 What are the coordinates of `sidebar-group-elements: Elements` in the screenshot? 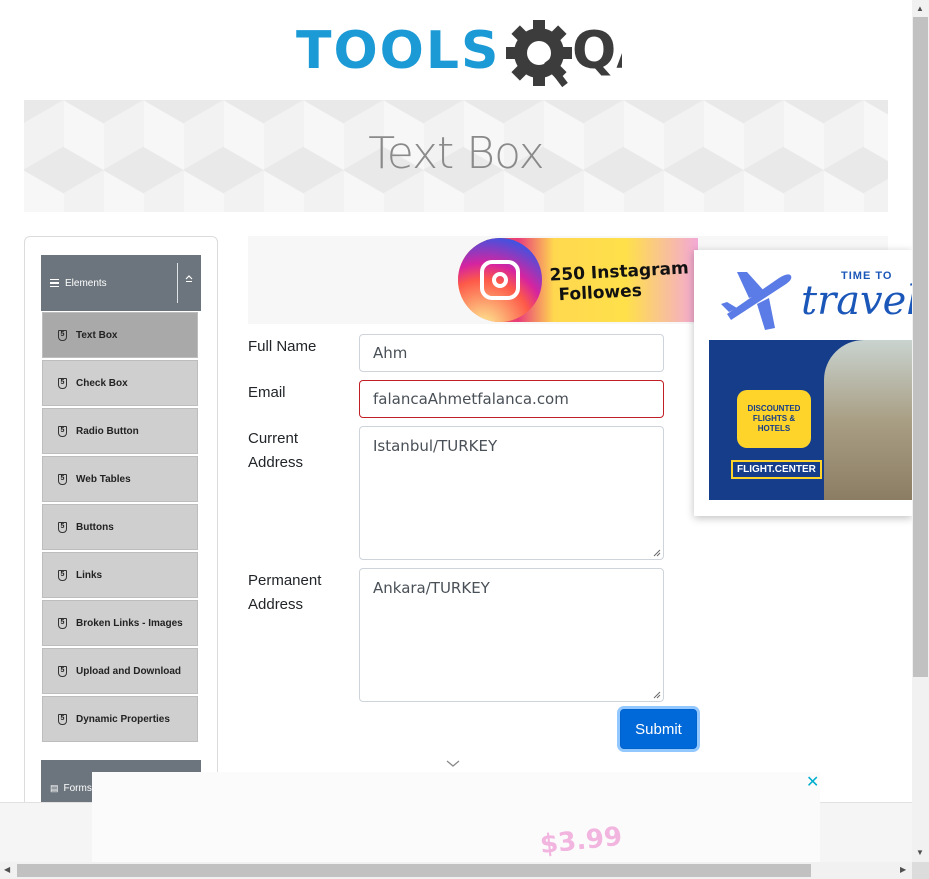 It's located at (121, 283).